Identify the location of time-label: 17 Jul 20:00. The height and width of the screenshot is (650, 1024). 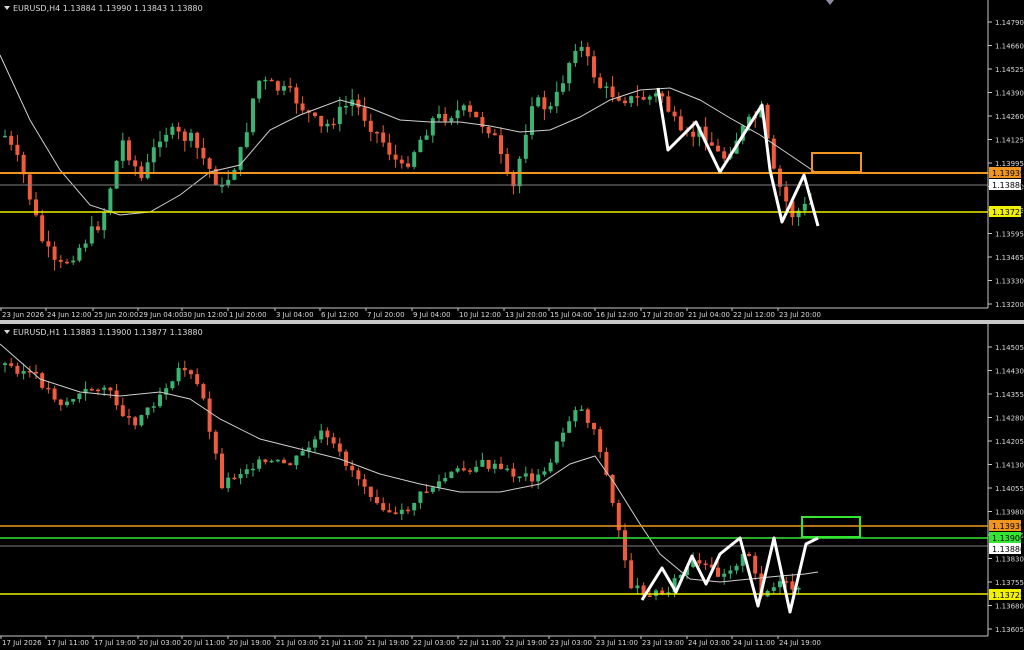
(663, 315).